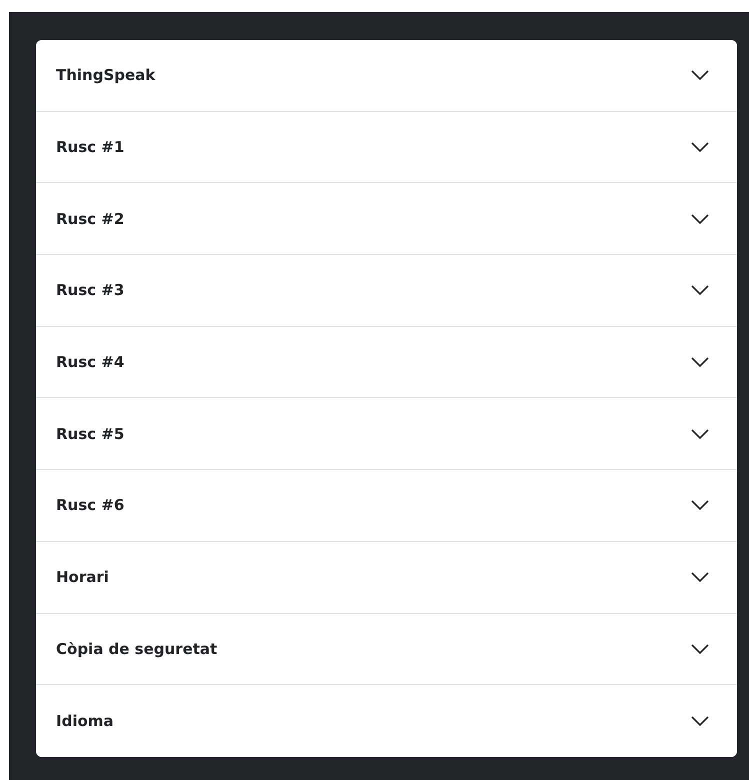 This screenshot has height=780, width=749. Describe the element at coordinates (386, 76) in the screenshot. I see `accordion-header: ThingSpeak` at that location.